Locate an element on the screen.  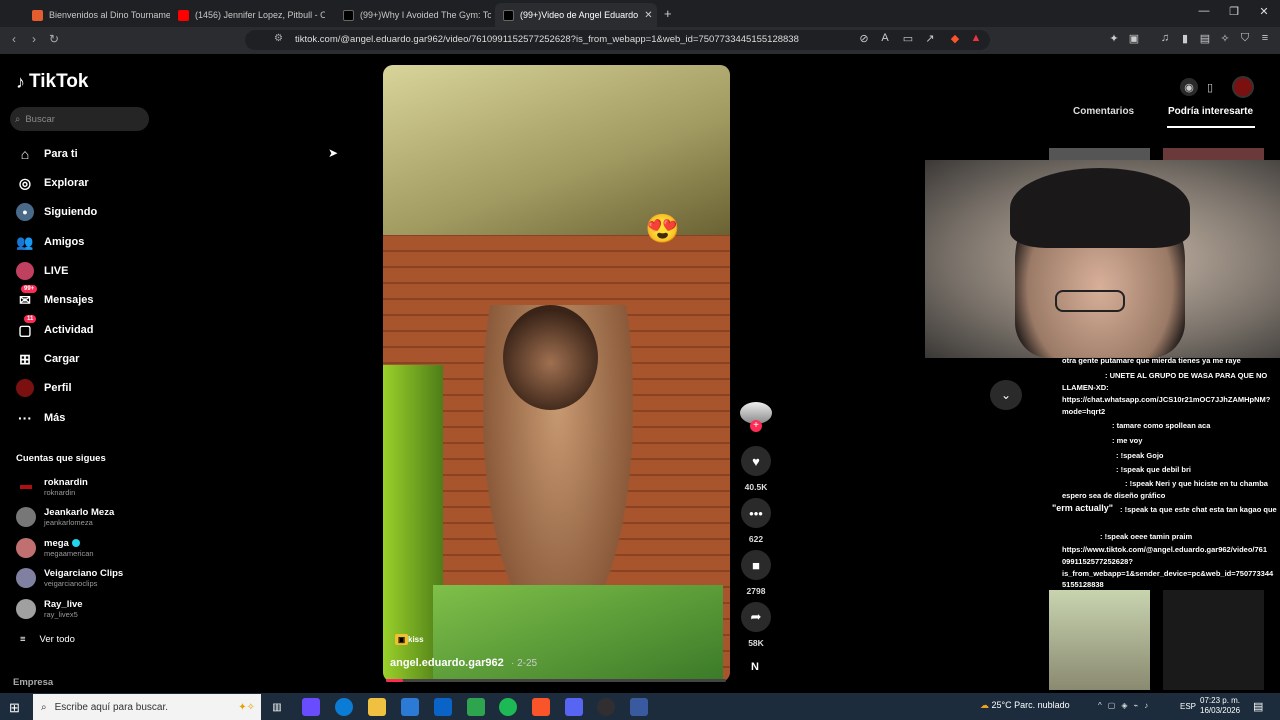
save-button: ■ 2798 is located at coordinates (756, 573).